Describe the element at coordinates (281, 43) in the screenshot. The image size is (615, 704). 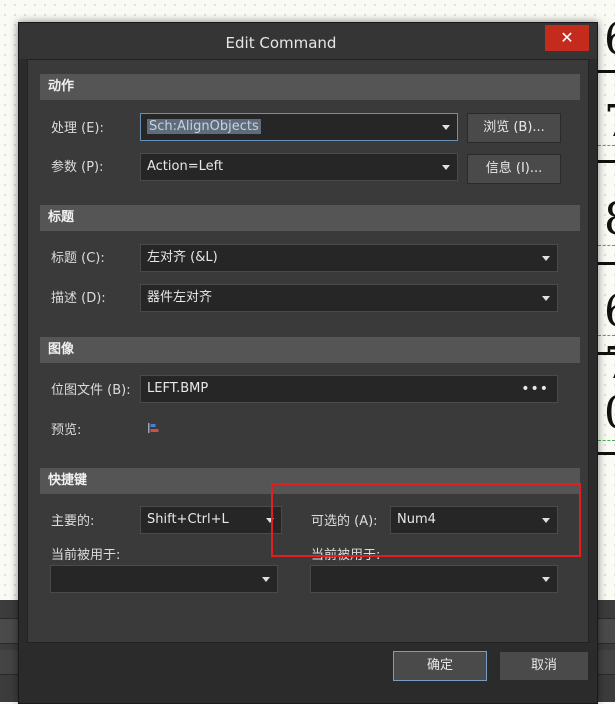
I see `dialog-title: Edit Command` at that location.